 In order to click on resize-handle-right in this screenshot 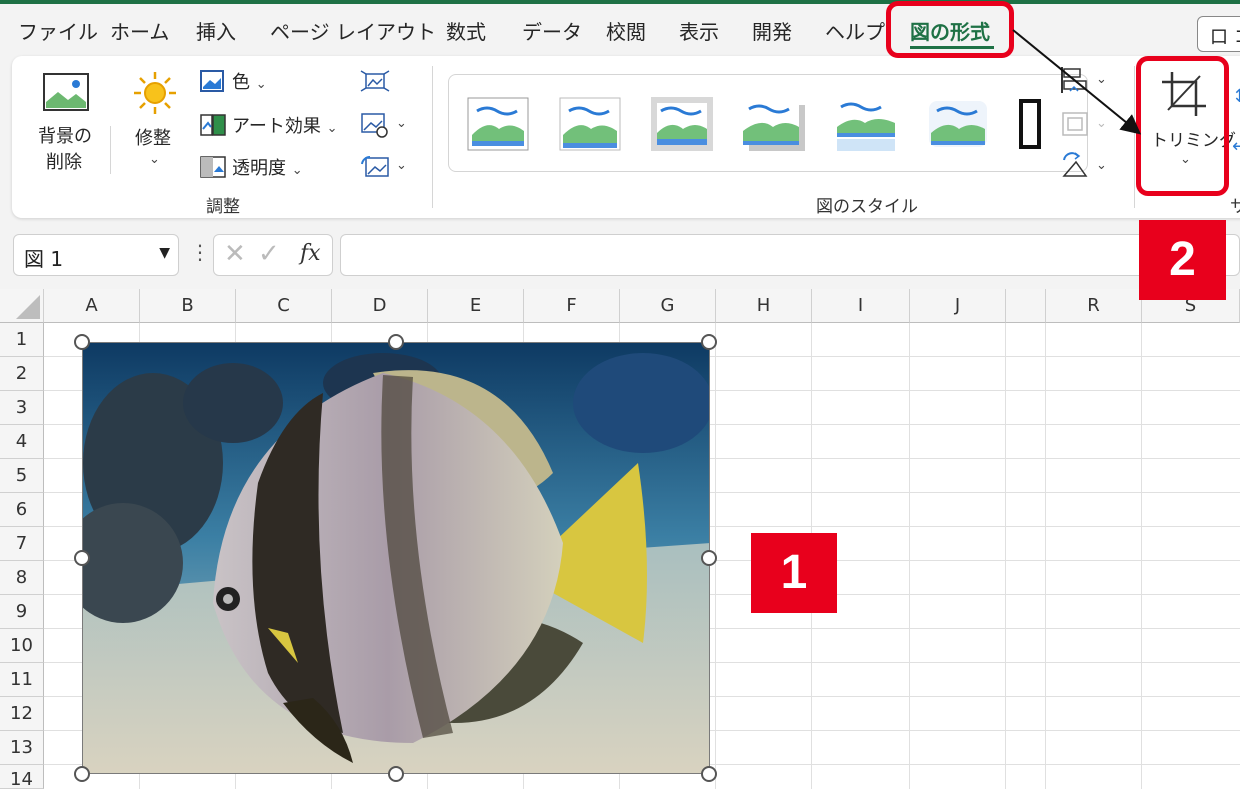, I will do `click(709, 558)`.